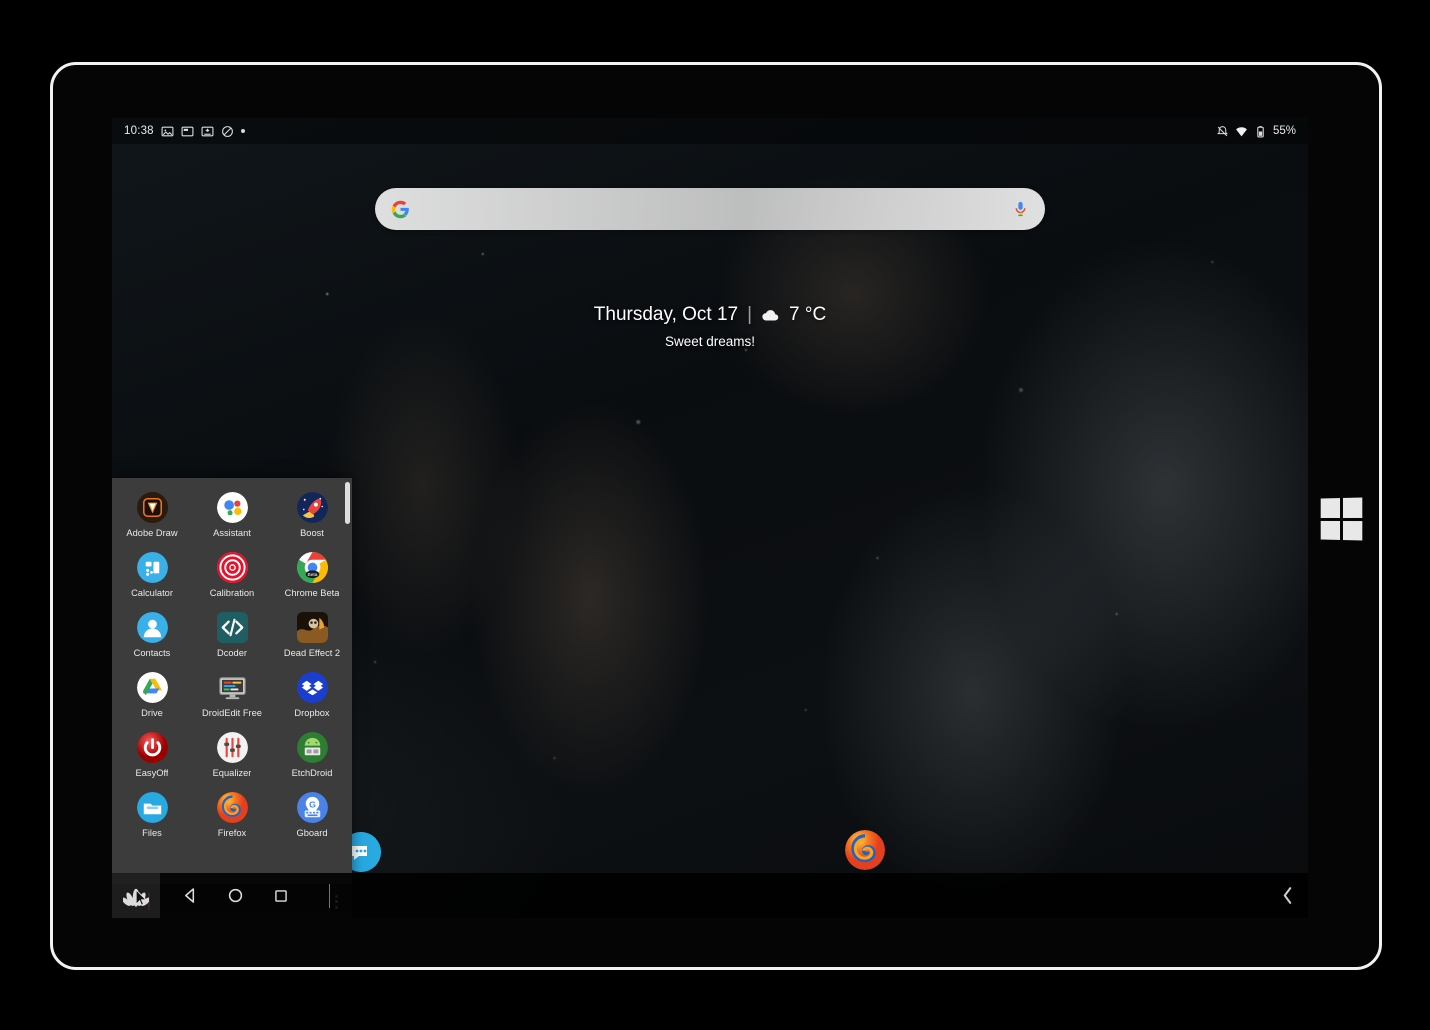 This screenshot has height=1030, width=1430. Describe the element at coordinates (232, 567) in the screenshot. I see `calibration-target-icon` at that location.